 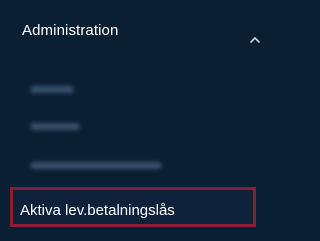 What do you see at coordinates (97, 210) in the screenshot?
I see `sidebar-item-label: Aktiva lev.betalningslås` at bounding box center [97, 210].